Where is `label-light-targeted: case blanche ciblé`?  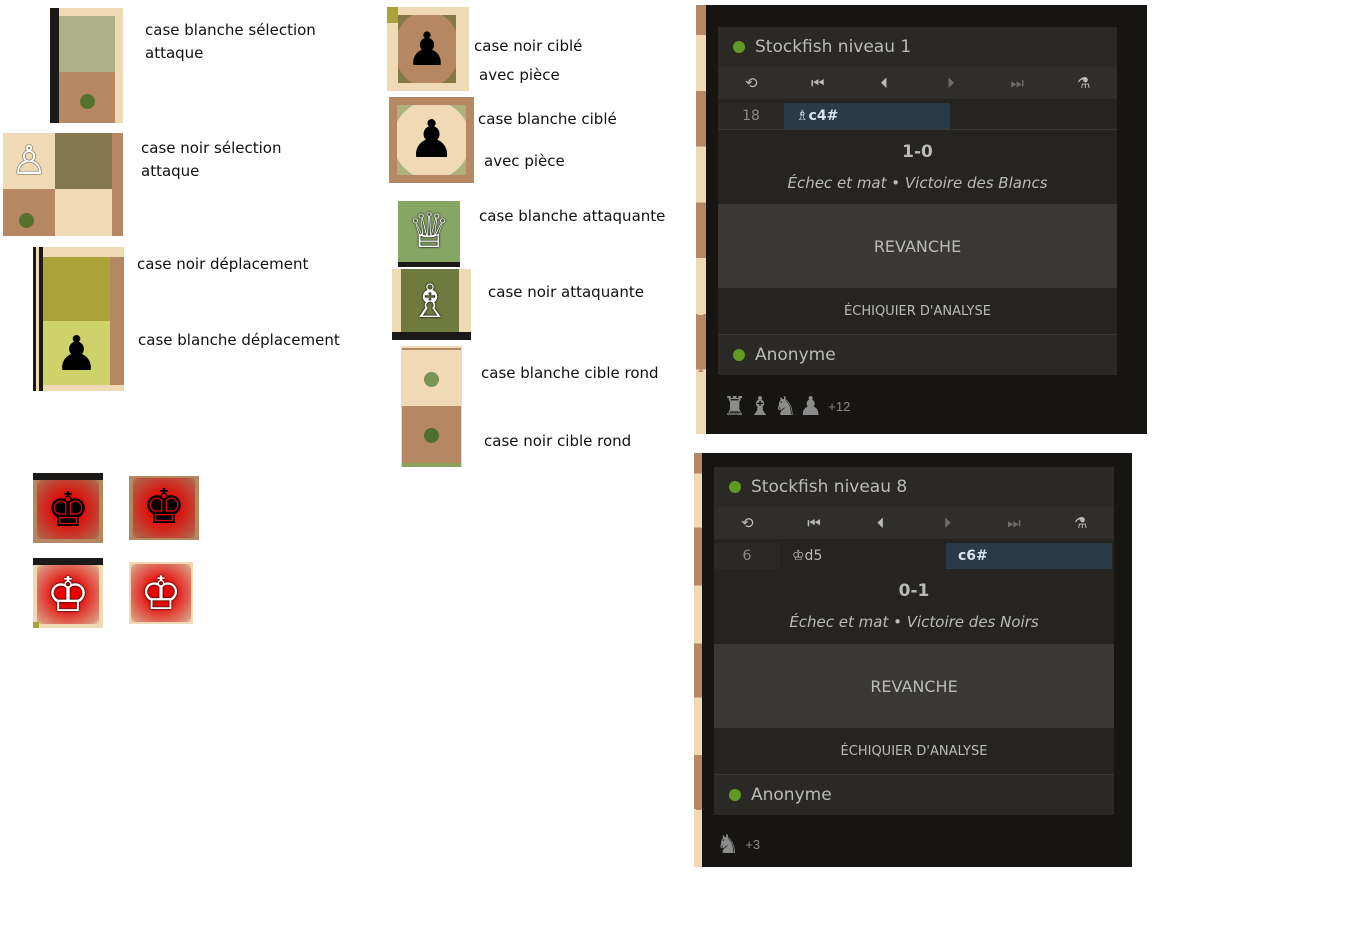 label-light-targeted: case blanche ciblé is located at coordinates (547, 119).